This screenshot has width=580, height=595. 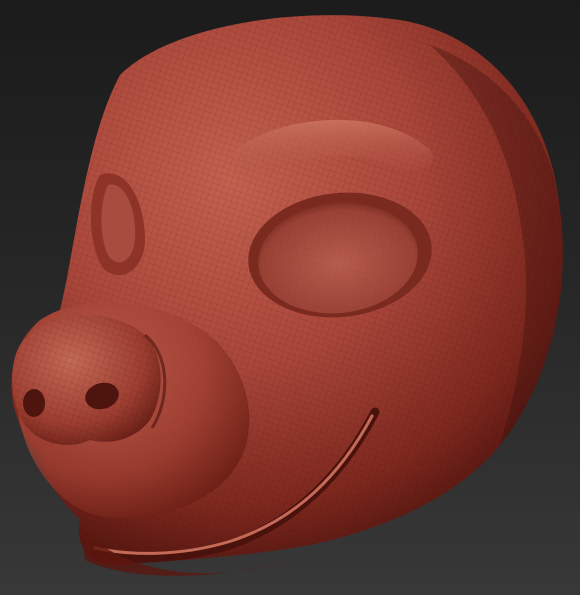 I want to click on left-nostril, so click(x=34, y=403).